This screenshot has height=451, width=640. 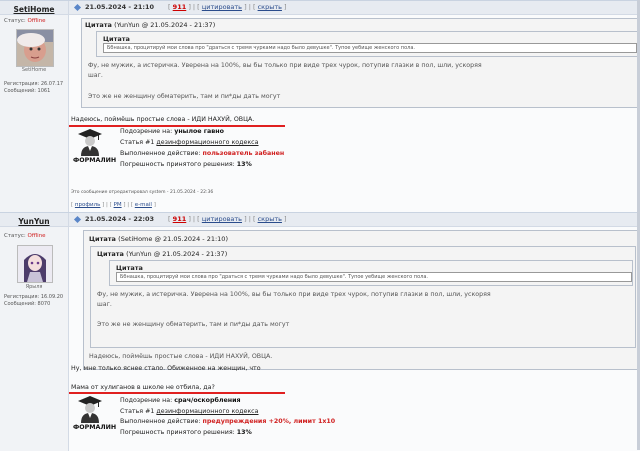 What do you see at coordinates (34, 9) in the screenshot?
I see `username-link: SetiHome` at bounding box center [34, 9].